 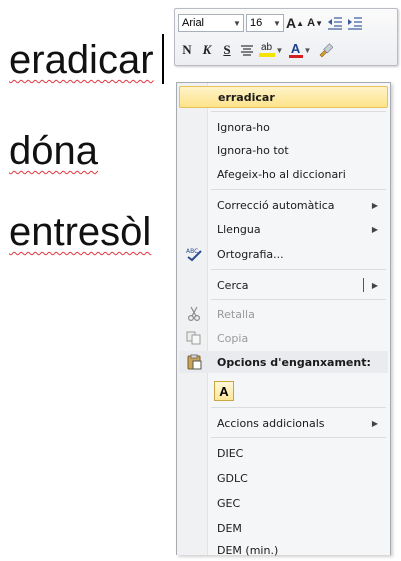 I want to click on menu-item-label: Cerca, so click(x=233, y=285).